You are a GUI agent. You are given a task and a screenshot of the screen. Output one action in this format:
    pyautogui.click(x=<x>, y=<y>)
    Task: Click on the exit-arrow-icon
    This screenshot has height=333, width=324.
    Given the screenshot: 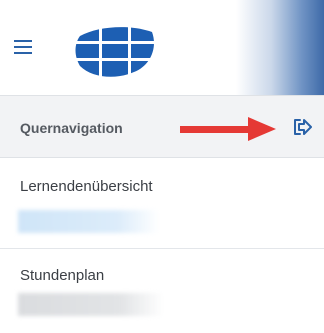 What is the action you would take?
    pyautogui.click(x=303, y=127)
    